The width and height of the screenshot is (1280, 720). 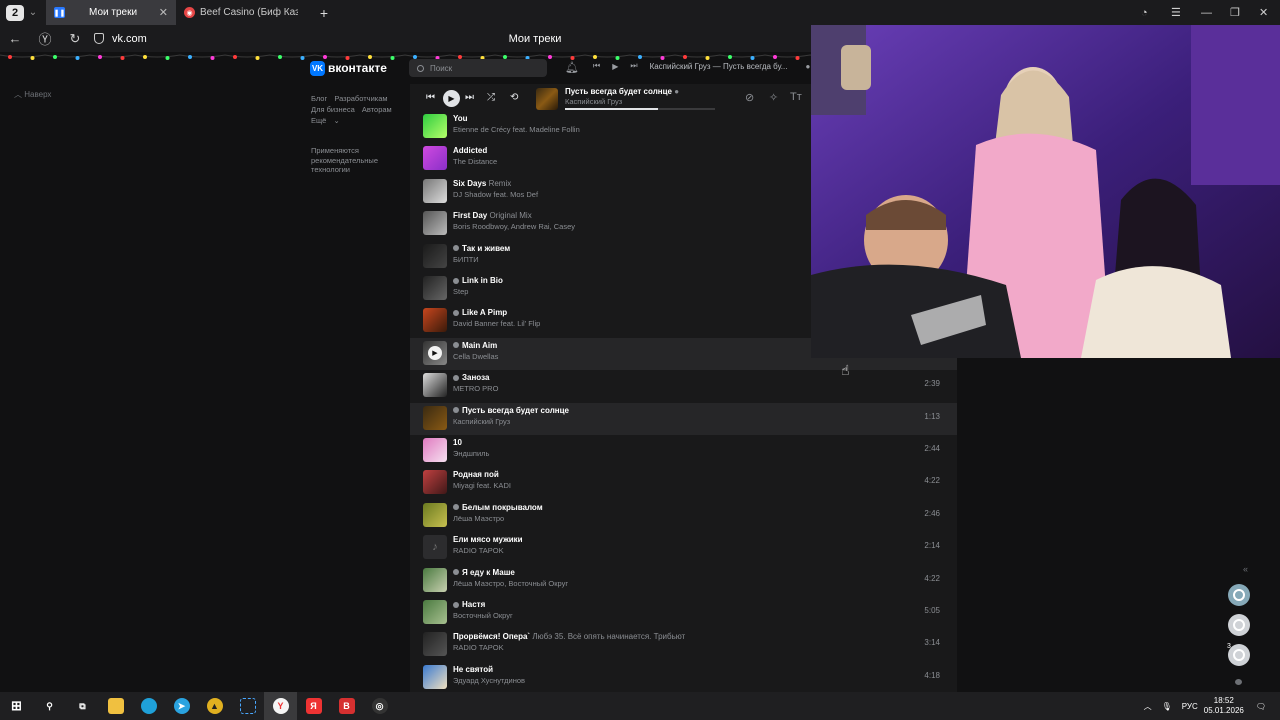 What do you see at coordinates (496, 323) in the screenshot?
I see `track-artist: David Banner feat. Lil' Flip` at bounding box center [496, 323].